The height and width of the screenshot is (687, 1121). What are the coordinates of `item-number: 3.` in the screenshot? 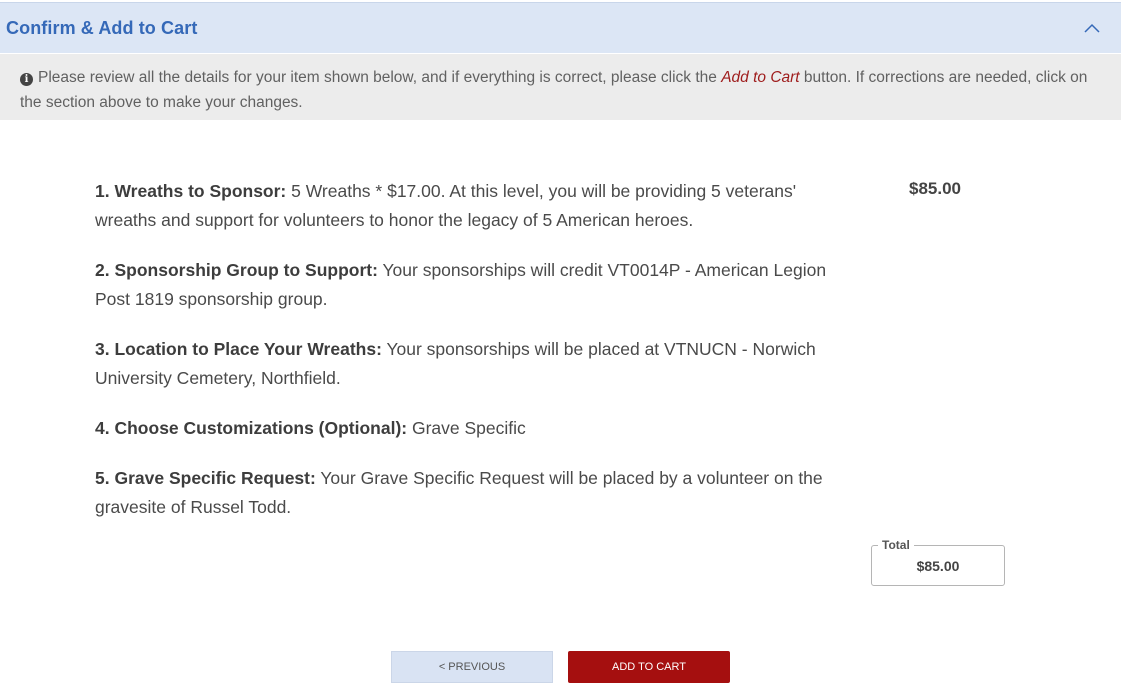 It's located at (102, 349).